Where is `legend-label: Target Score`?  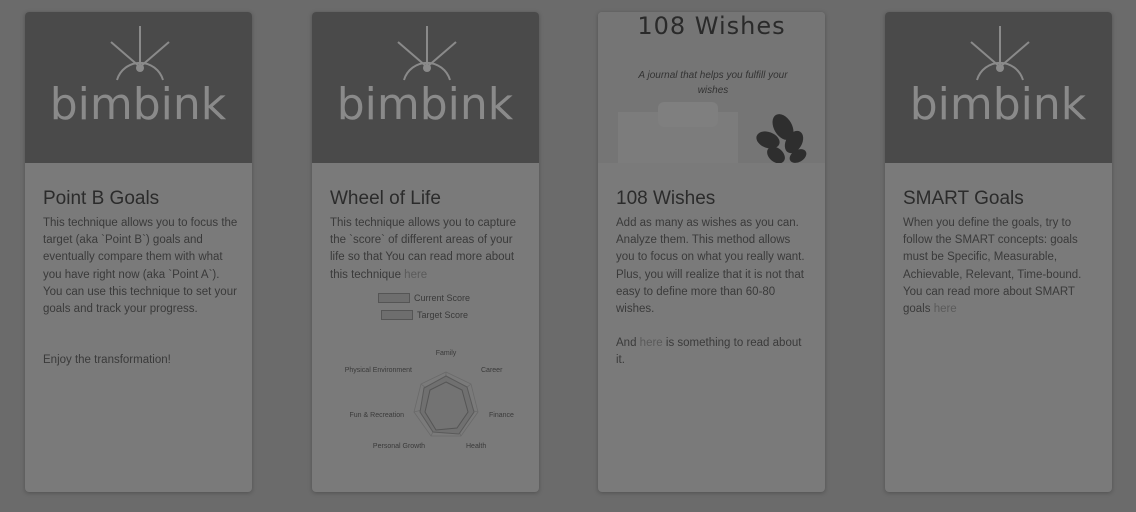 legend-label: Target Score is located at coordinates (443, 314).